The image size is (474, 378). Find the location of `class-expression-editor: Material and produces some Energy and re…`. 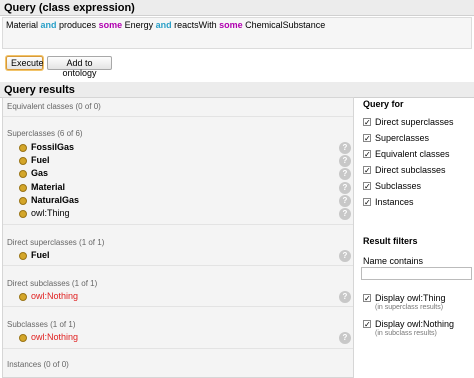

class-expression-editor: Material and produces some Energy and re… is located at coordinates (237, 33).